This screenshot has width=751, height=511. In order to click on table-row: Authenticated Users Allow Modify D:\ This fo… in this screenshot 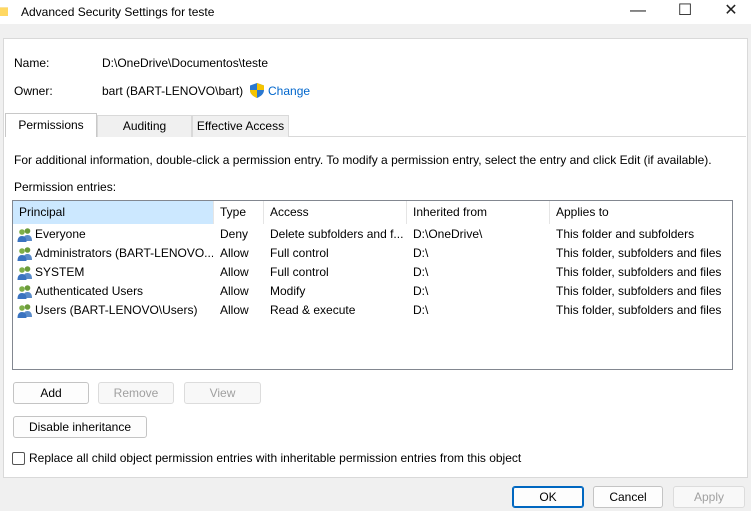, I will do `click(372, 291)`.